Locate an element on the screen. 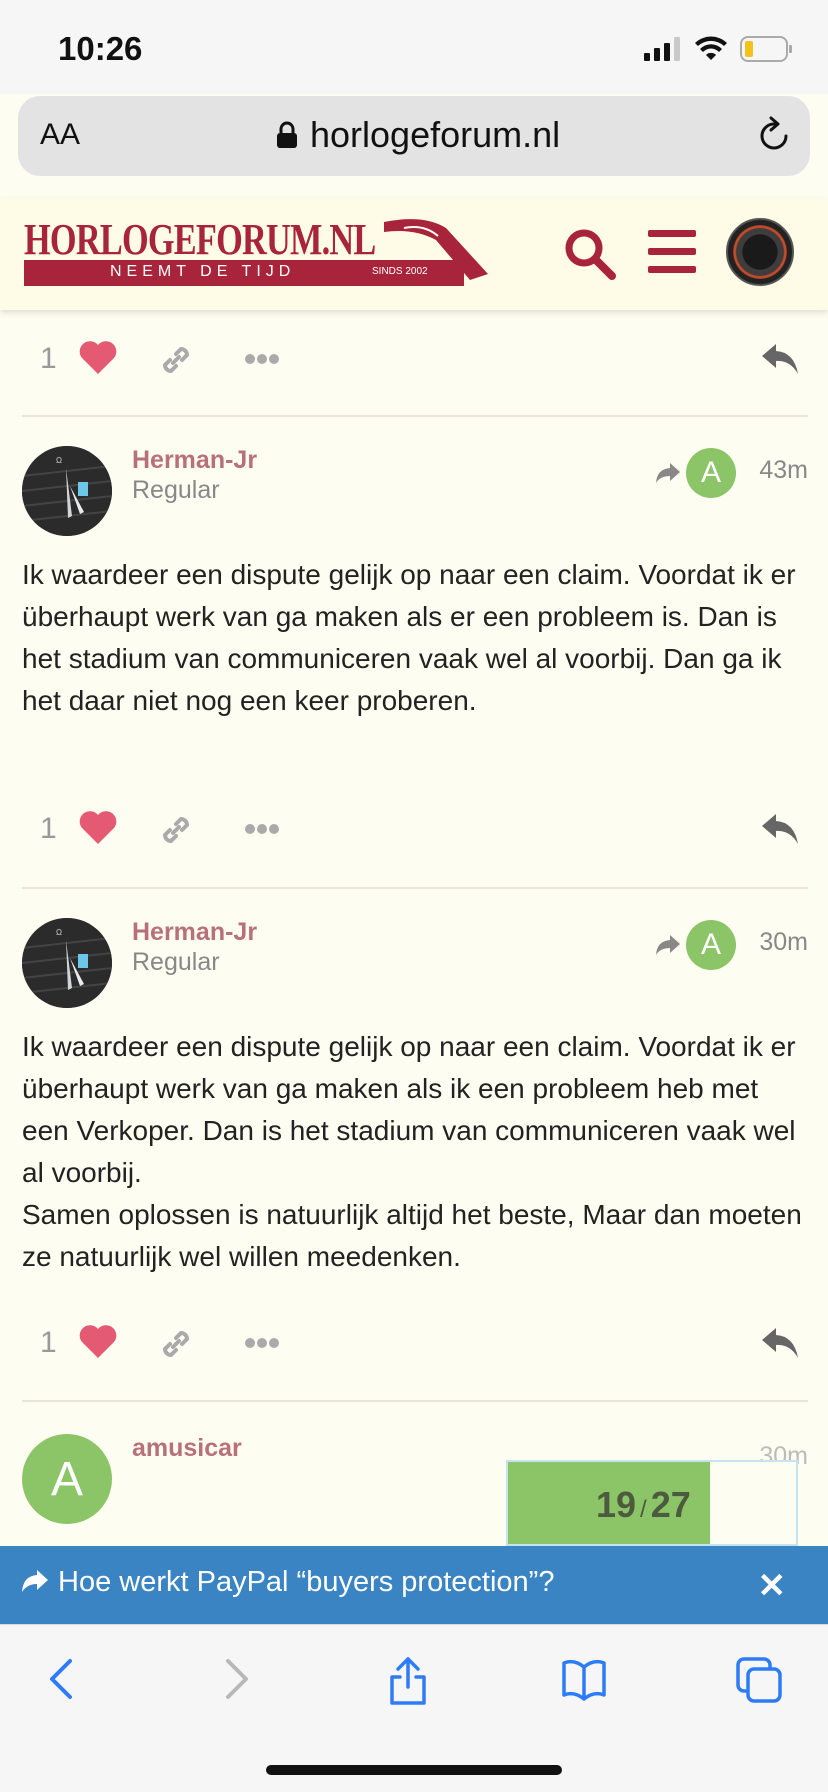  current-user-avatar is located at coordinates (760, 252).